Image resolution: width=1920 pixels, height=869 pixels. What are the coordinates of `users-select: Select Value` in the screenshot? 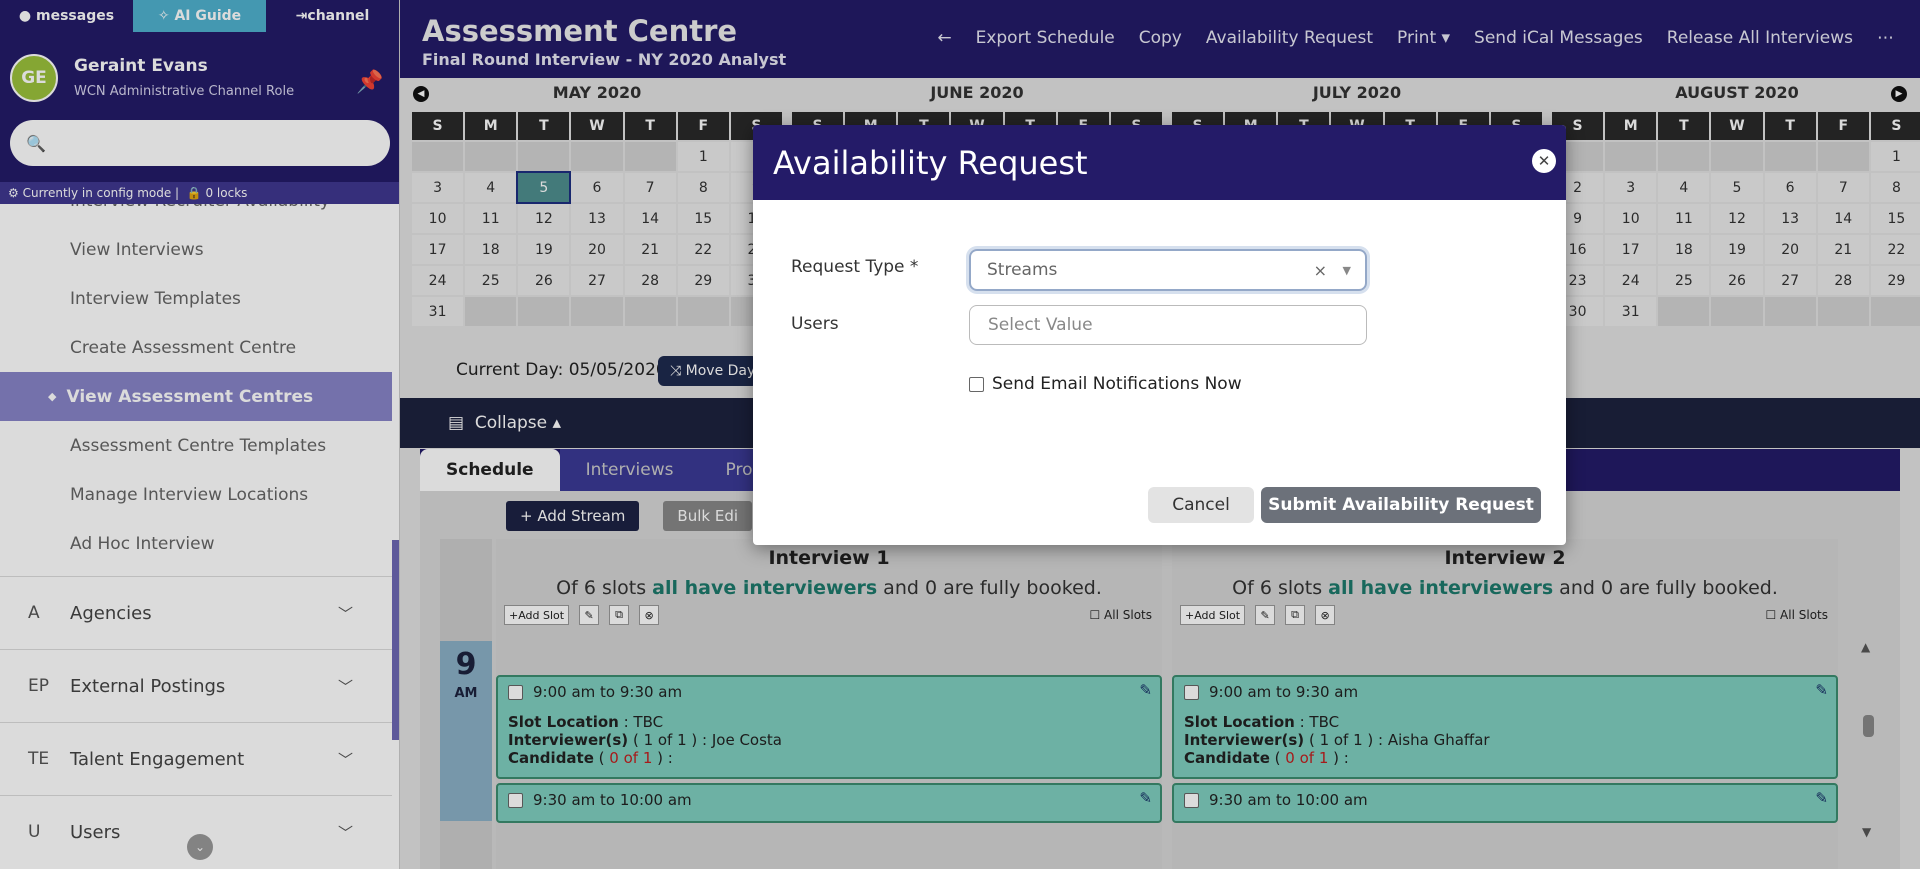 It's located at (1168, 325).